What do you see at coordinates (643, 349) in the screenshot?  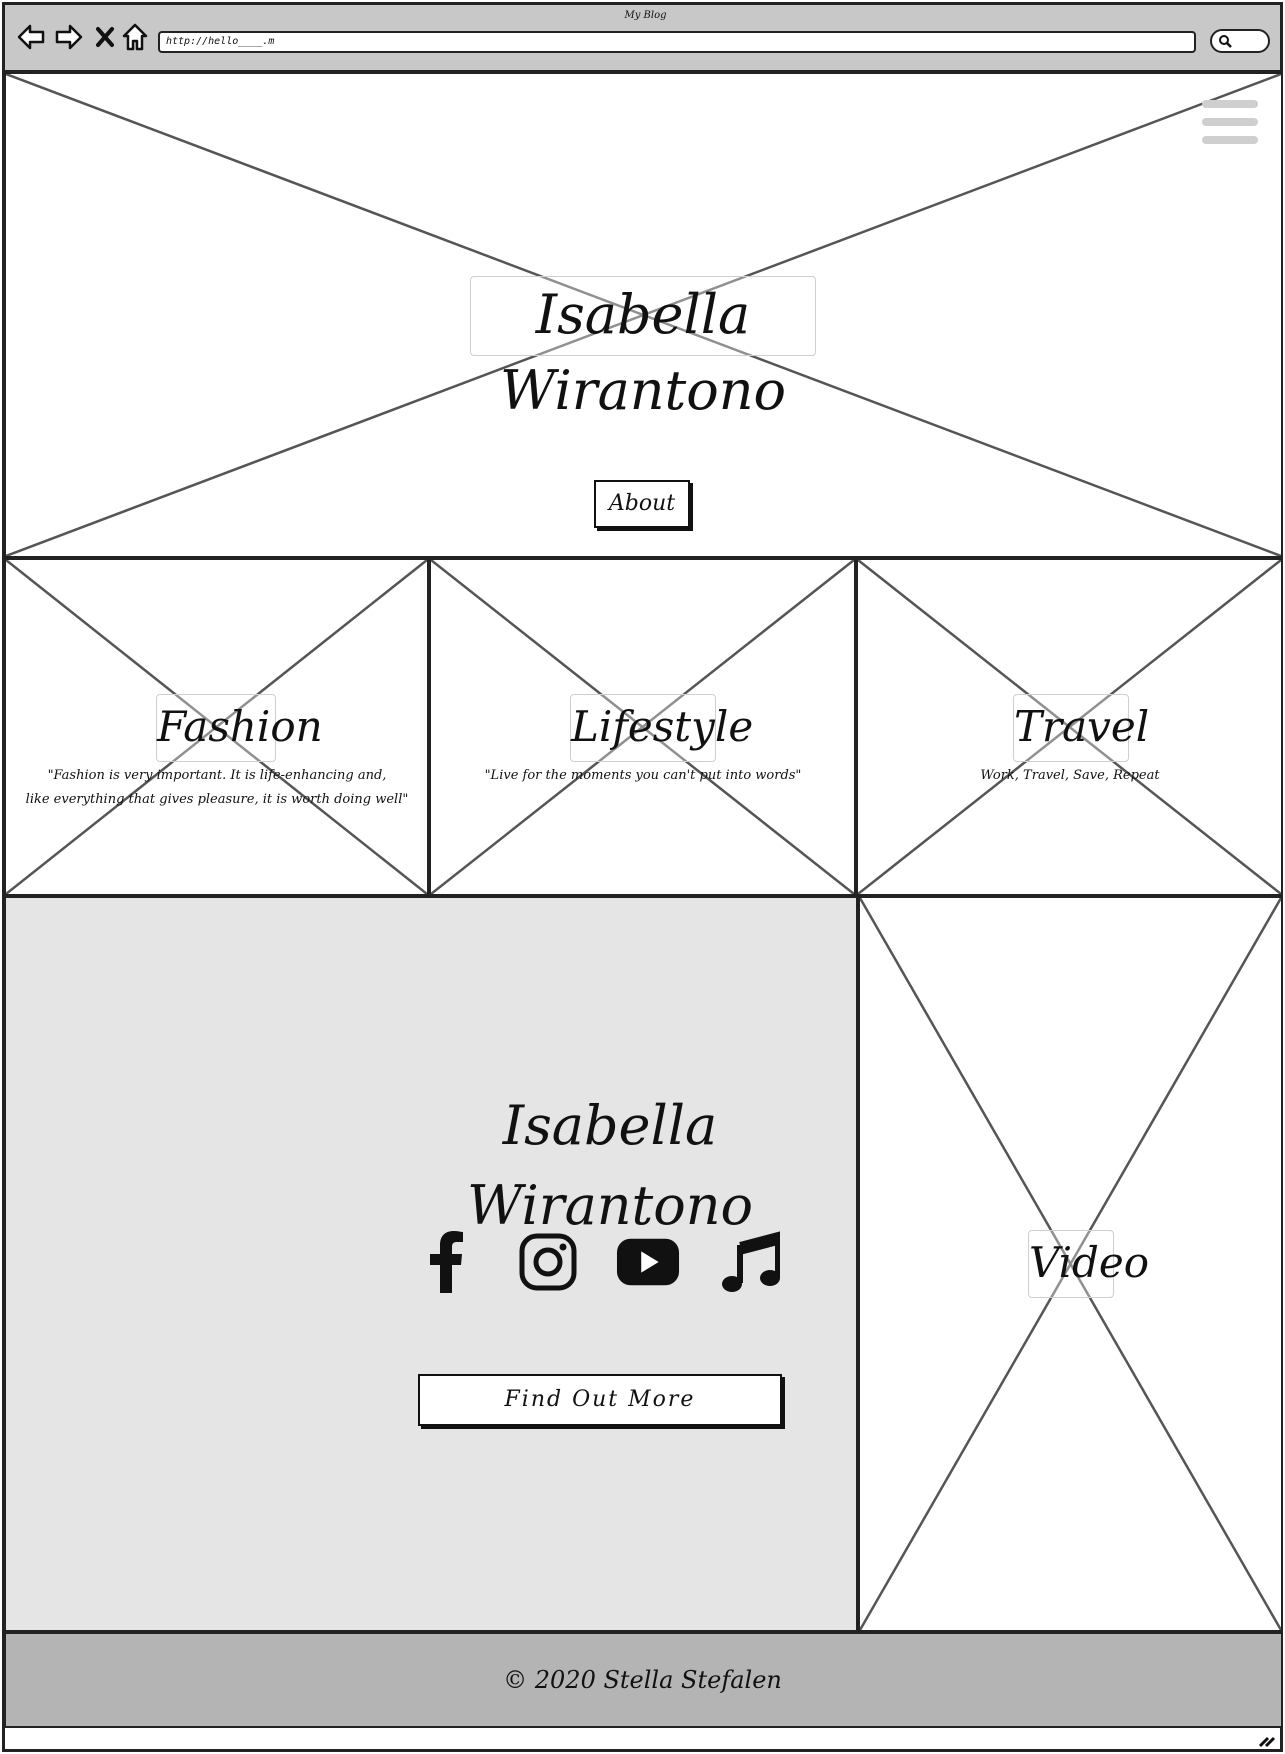 I see `hero-title: Isabella Wirantono` at bounding box center [643, 349].